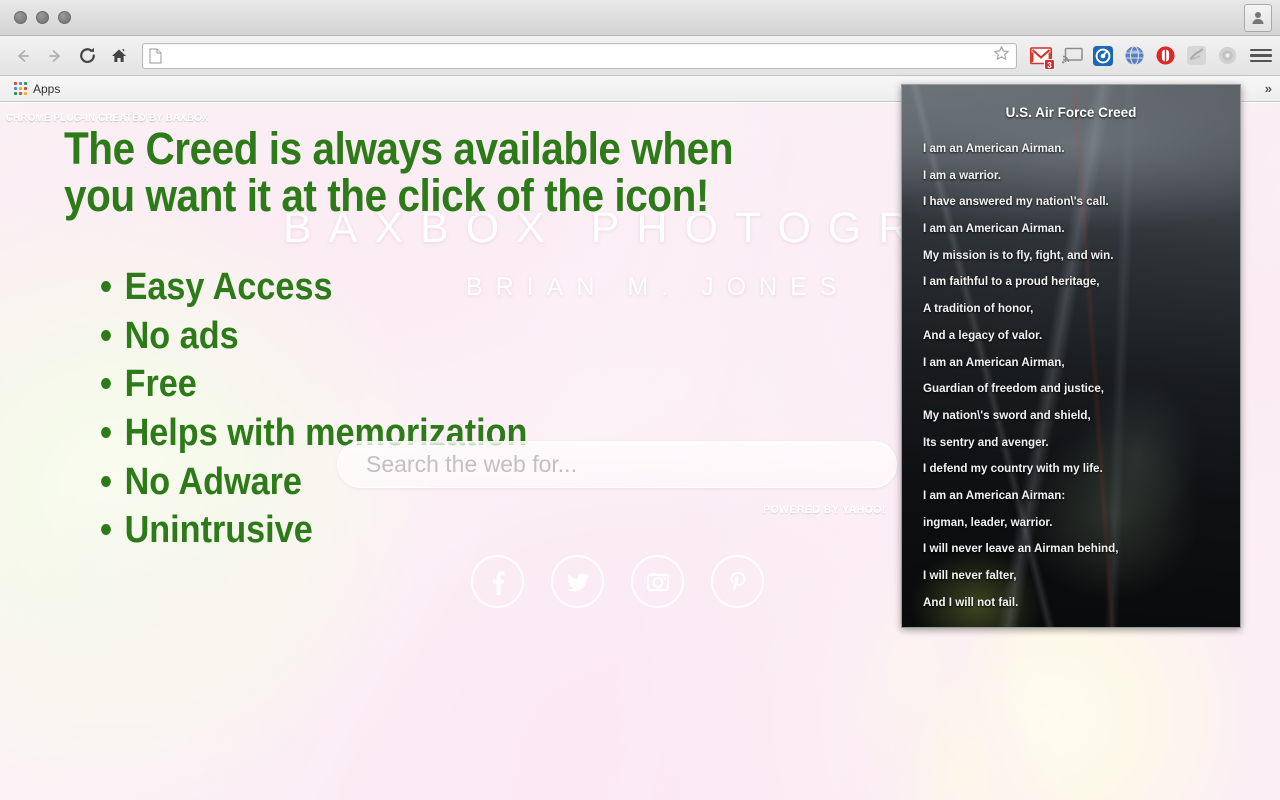 This screenshot has width=1280, height=800. What do you see at coordinates (1071, 112) in the screenshot?
I see `popup-title: U.S. Air Force Creed` at bounding box center [1071, 112].